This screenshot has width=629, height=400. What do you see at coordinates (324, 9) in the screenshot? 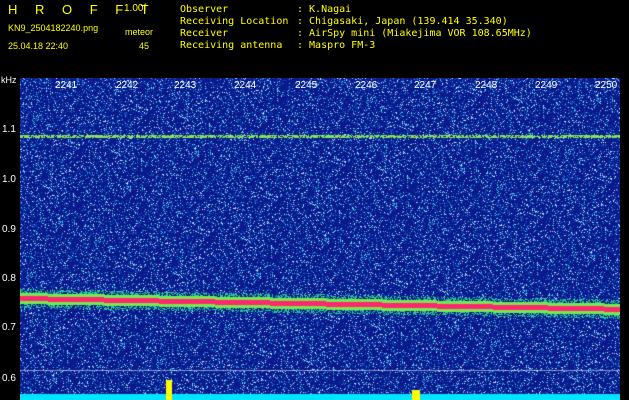
I see `info-observer-value: : K.Nagai` at bounding box center [324, 9].